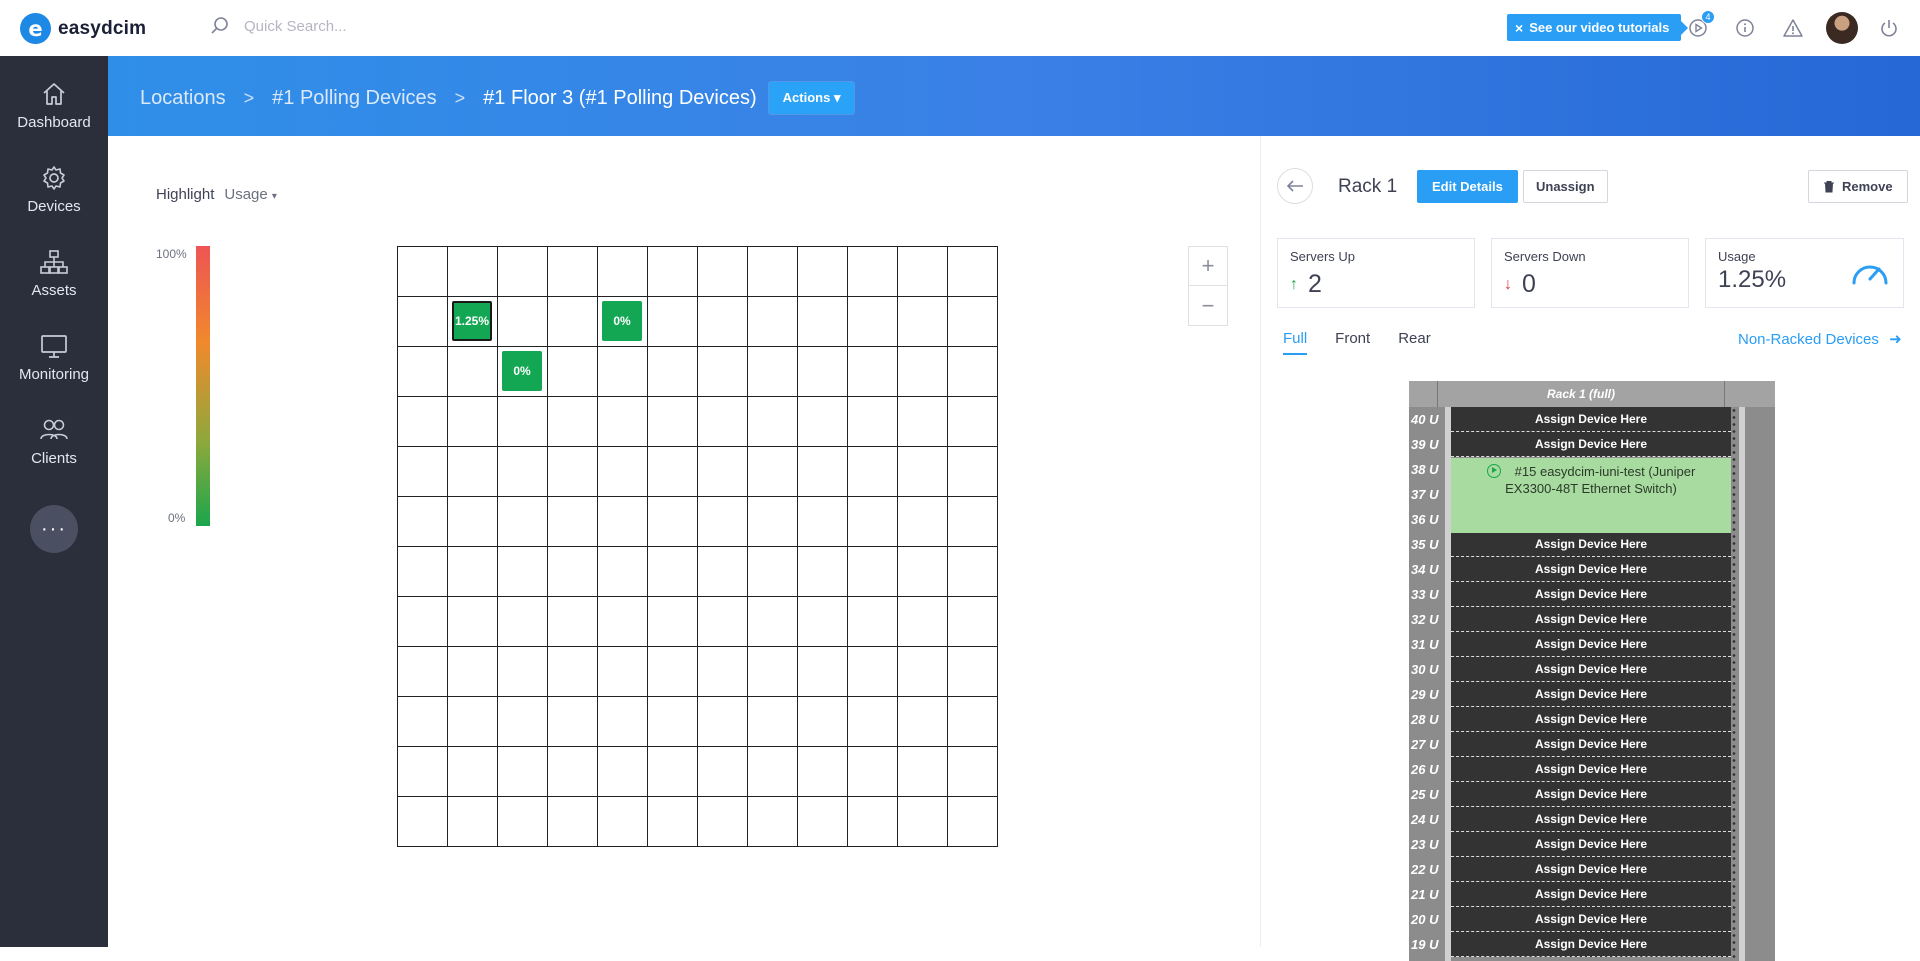 The width and height of the screenshot is (1920, 961). What do you see at coordinates (1700, 25) in the screenshot?
I see `play-circle-icon: 4` at bounding box center [1700, 25].